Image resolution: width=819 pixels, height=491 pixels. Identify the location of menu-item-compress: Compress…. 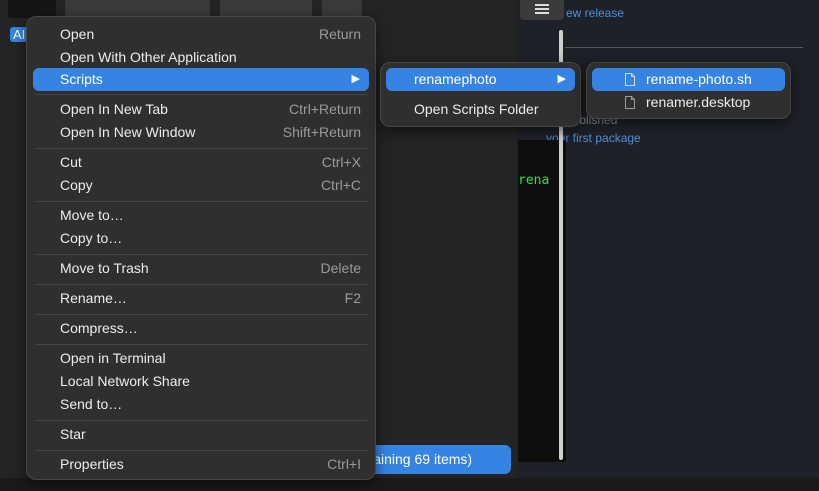
(201, 328).